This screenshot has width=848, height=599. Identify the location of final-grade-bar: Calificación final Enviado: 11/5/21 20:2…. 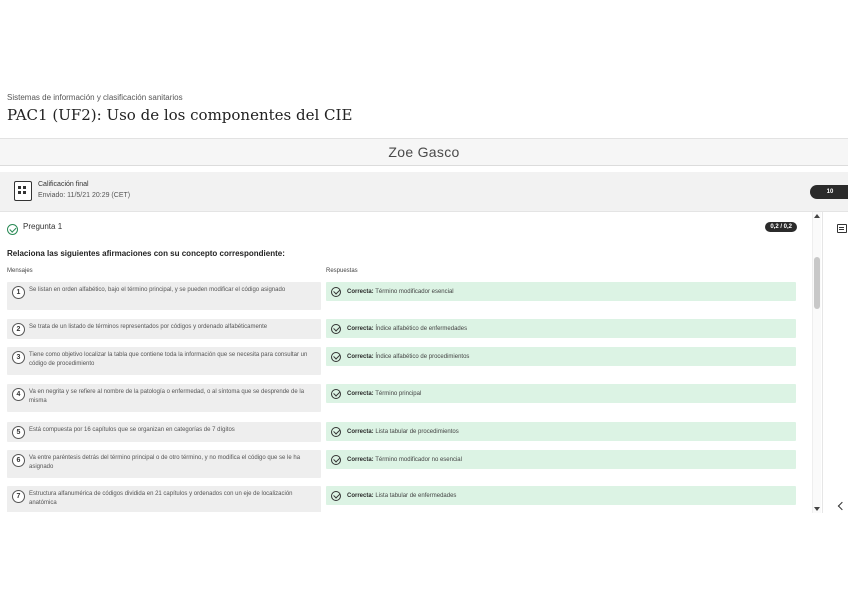
(424, 192).